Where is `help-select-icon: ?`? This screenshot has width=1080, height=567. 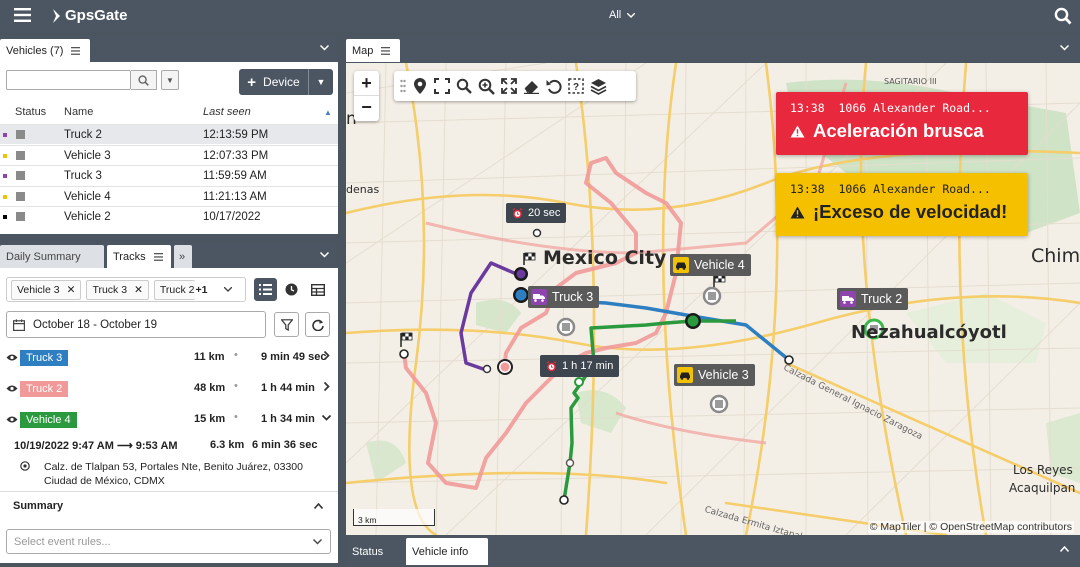
help-select-icon: ? is located at coordinates (576, 86).